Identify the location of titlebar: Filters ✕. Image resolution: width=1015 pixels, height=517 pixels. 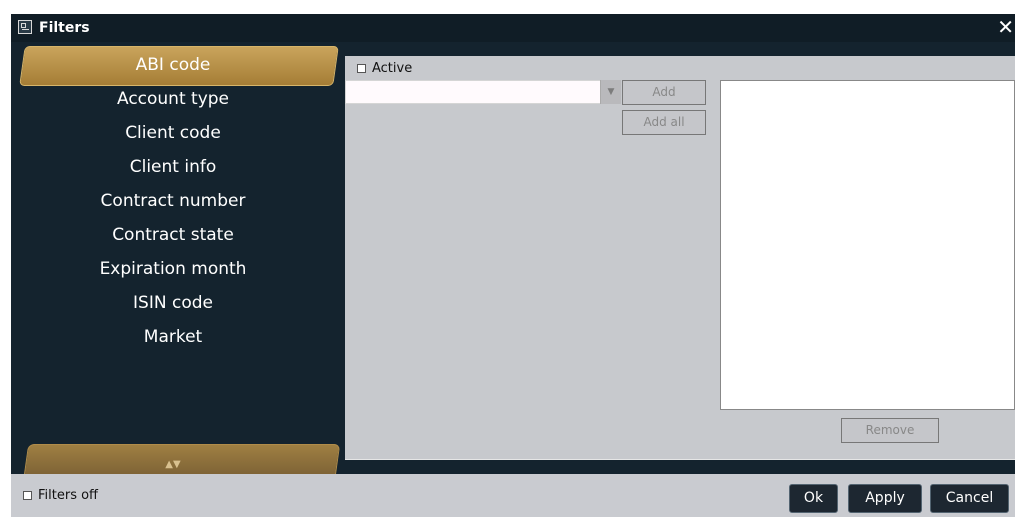
(513, 28).